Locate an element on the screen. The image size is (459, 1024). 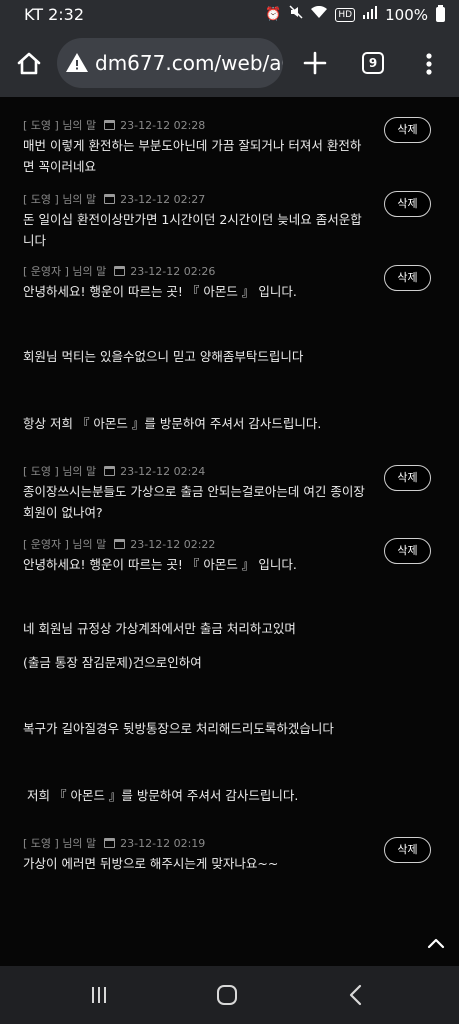
message-meta: [ 도영 ] 님의 말 23-12-12 02:19 is located at coordinates (114, 843).